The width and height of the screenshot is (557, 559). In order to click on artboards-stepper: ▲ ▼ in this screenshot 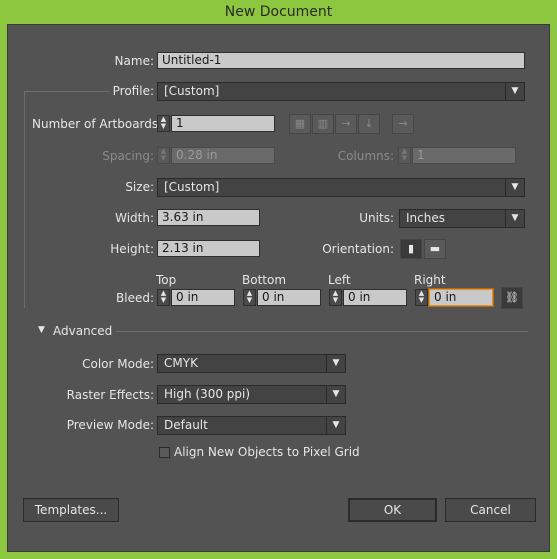, I will do `click(163, 123)`.